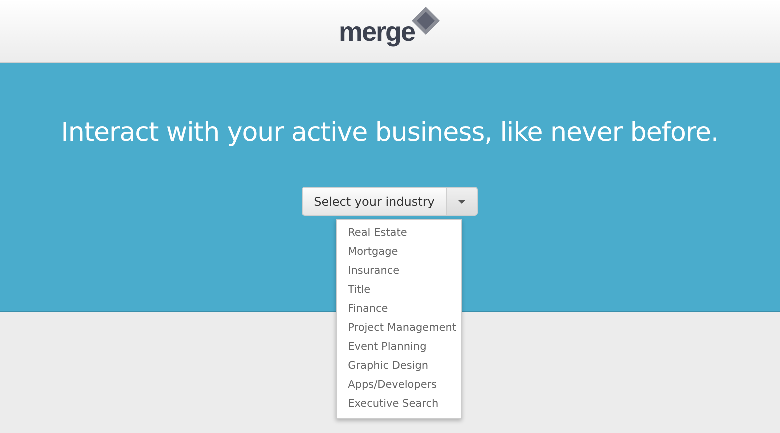  What do you see at coordinates (399, 233) in the screenshot?
I see `menu-item: Real Estate` at bounding box center [399, 233].